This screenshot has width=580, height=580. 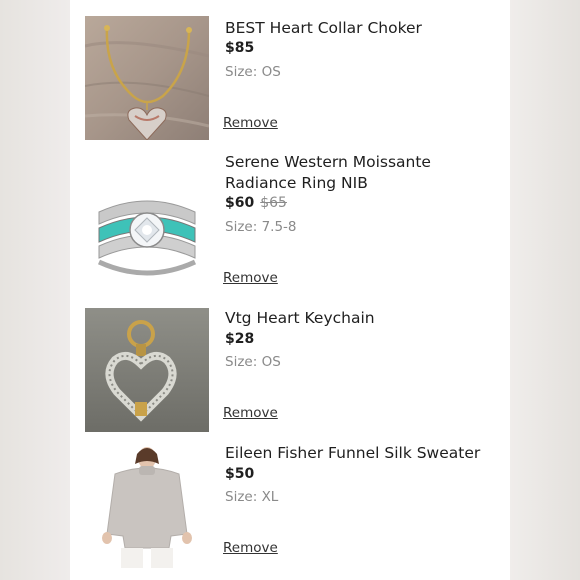 I want to click on item-price-row: $50, so click(x=239, y=474).